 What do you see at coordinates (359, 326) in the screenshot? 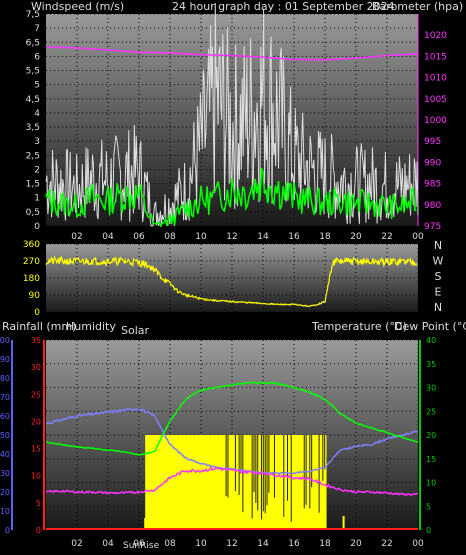
I see `temperature-label: Temperature (°C)` at bounding box center [359, 326].